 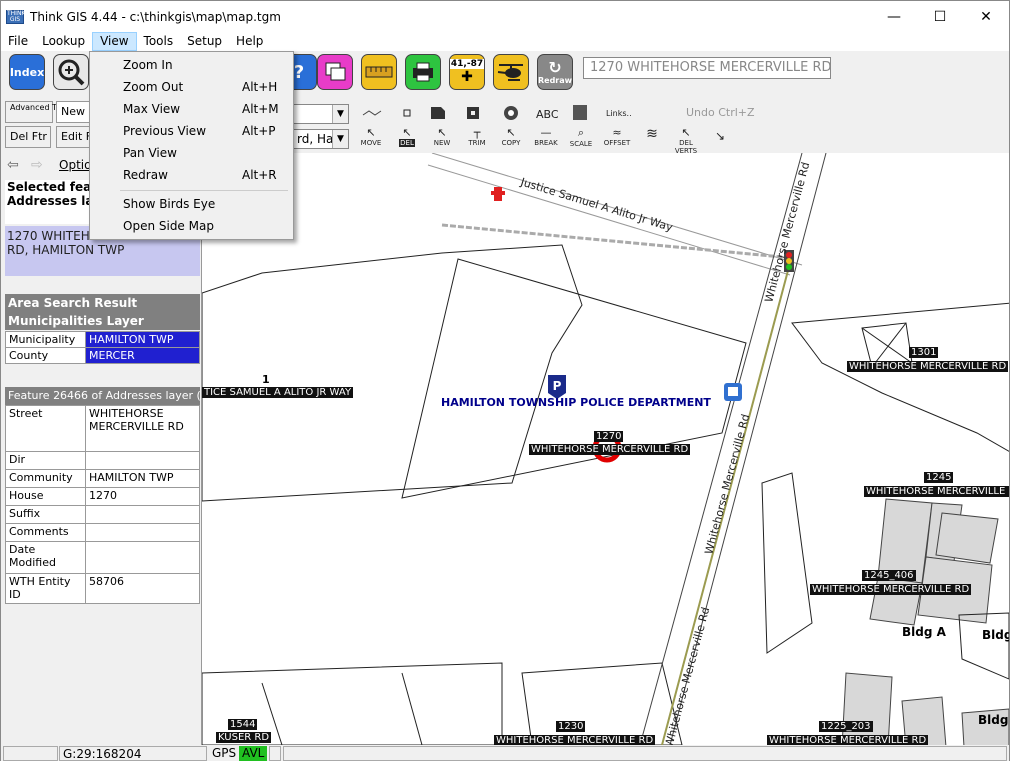 I want to click on comments-value, so click(x=142, y=532).